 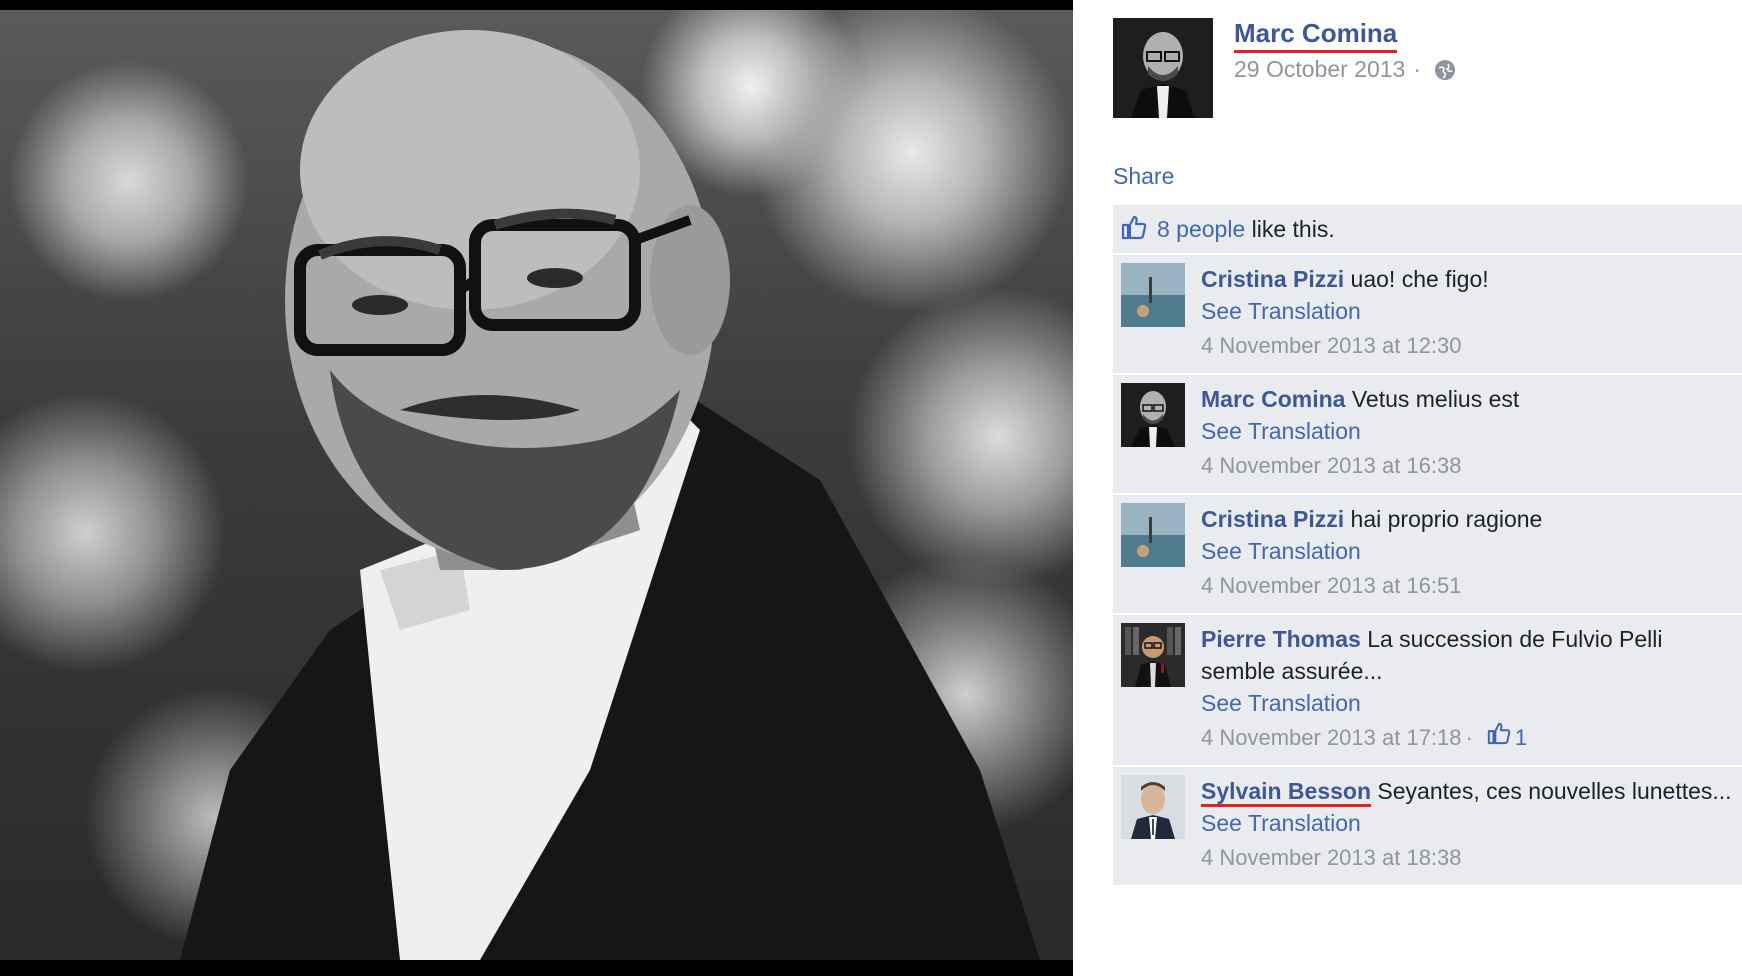 What do you see at coordinates (1293, 228) in the screenshot?
I see `likes-suffix: like this.` at bounding box center [1293, 228].